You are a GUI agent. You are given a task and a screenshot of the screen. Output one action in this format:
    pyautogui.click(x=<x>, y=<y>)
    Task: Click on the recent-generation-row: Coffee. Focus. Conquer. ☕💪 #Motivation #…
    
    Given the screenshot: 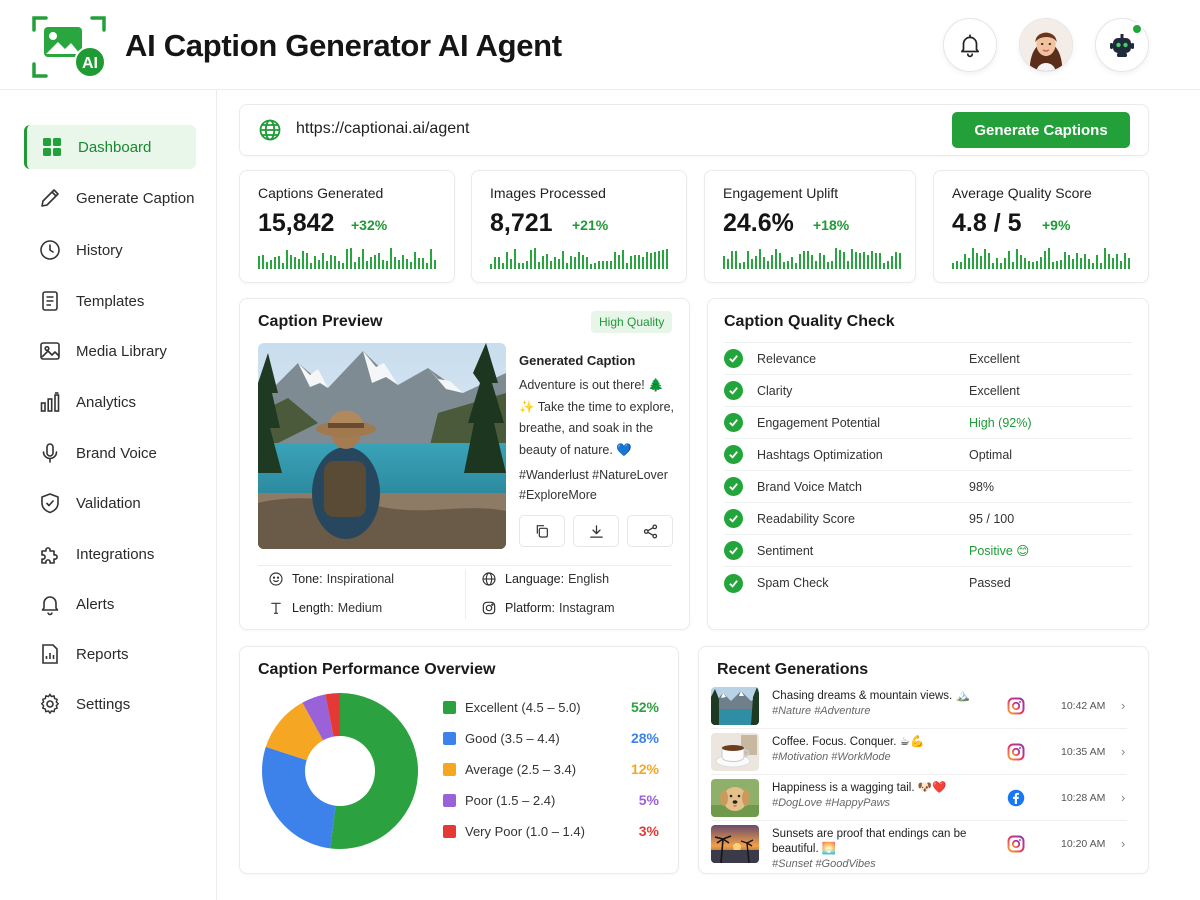 What is the action you would take?
    pyautogui.click(x=919, y=753)
    